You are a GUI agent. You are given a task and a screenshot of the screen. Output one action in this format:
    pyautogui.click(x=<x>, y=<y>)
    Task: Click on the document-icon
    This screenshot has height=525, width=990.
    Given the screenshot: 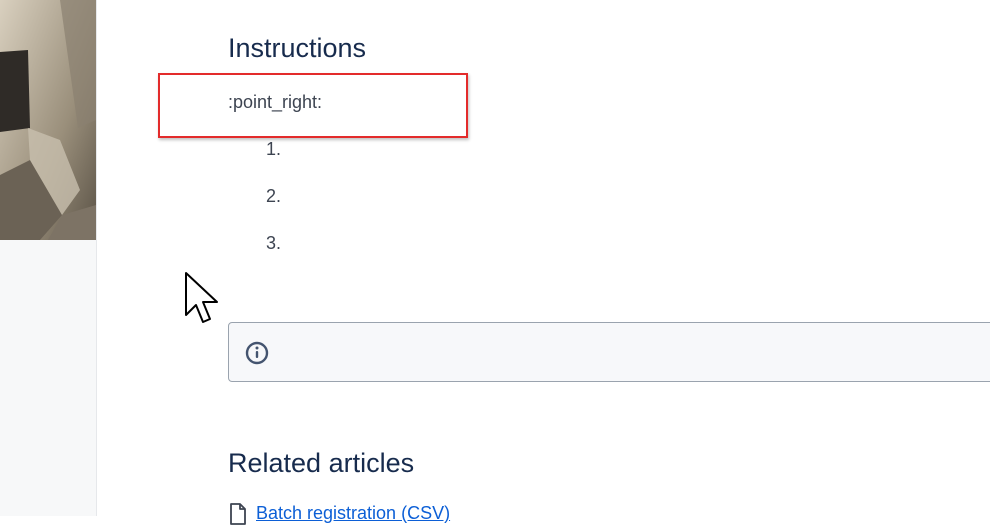 What is the action you would take?
    pyautogui.click(x=238, y=514)
    